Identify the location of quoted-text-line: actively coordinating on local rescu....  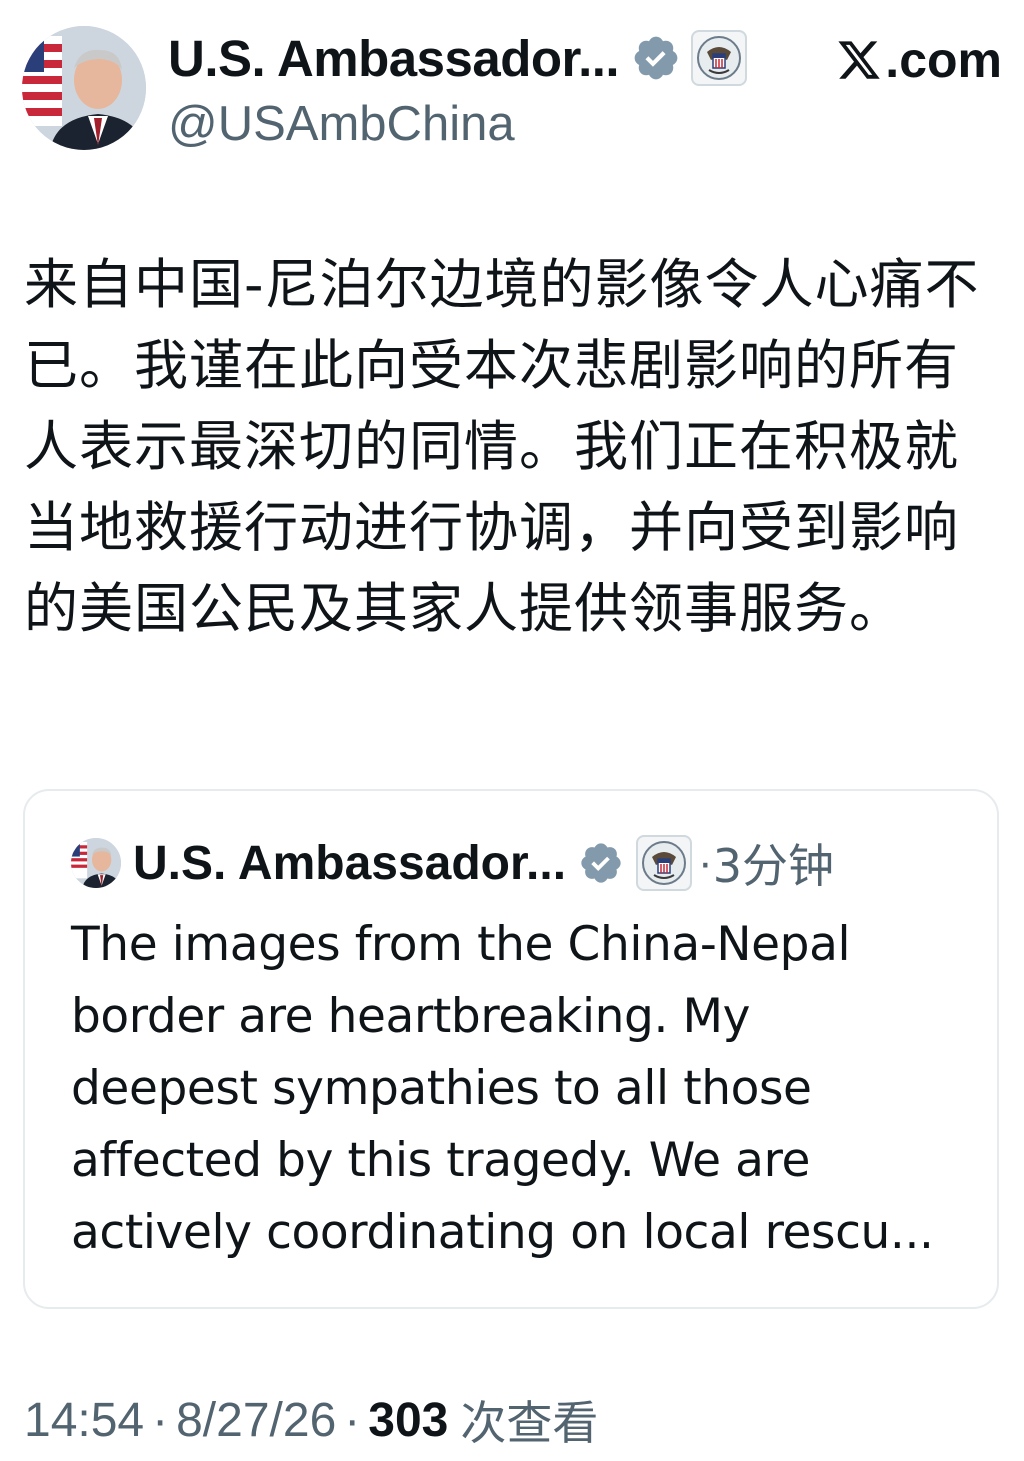
(502, 1232).